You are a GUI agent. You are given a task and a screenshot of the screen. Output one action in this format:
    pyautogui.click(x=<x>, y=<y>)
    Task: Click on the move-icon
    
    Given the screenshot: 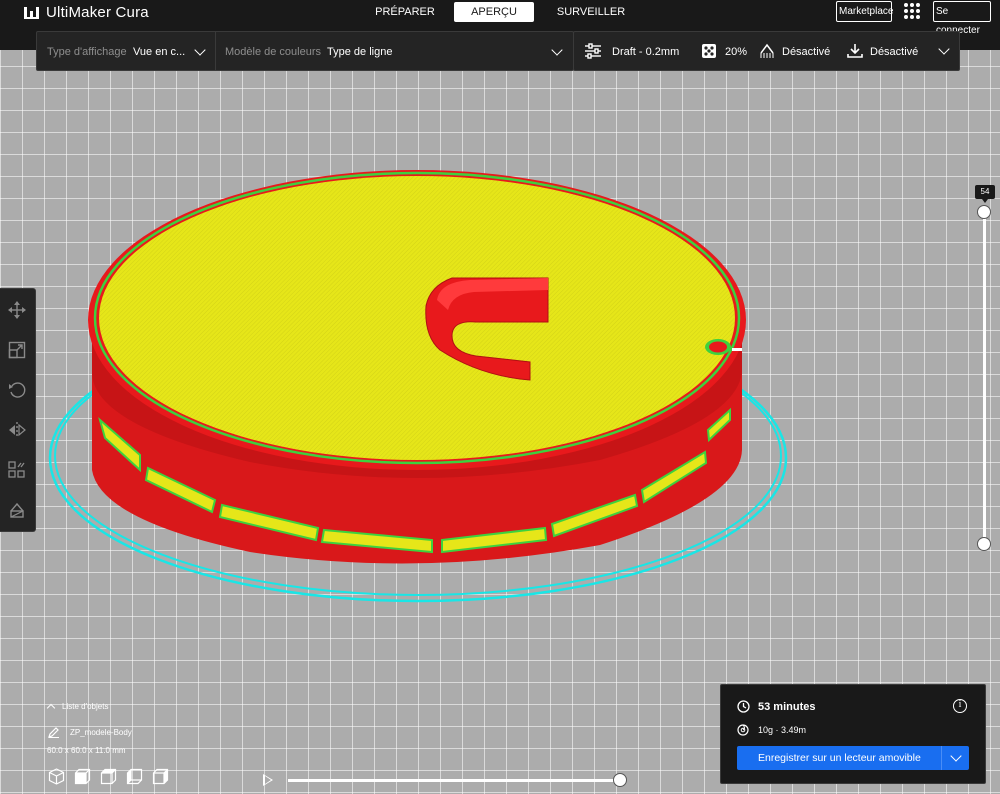 What is the action you would take?
    pyautogui.click(x=17, y=310)
    